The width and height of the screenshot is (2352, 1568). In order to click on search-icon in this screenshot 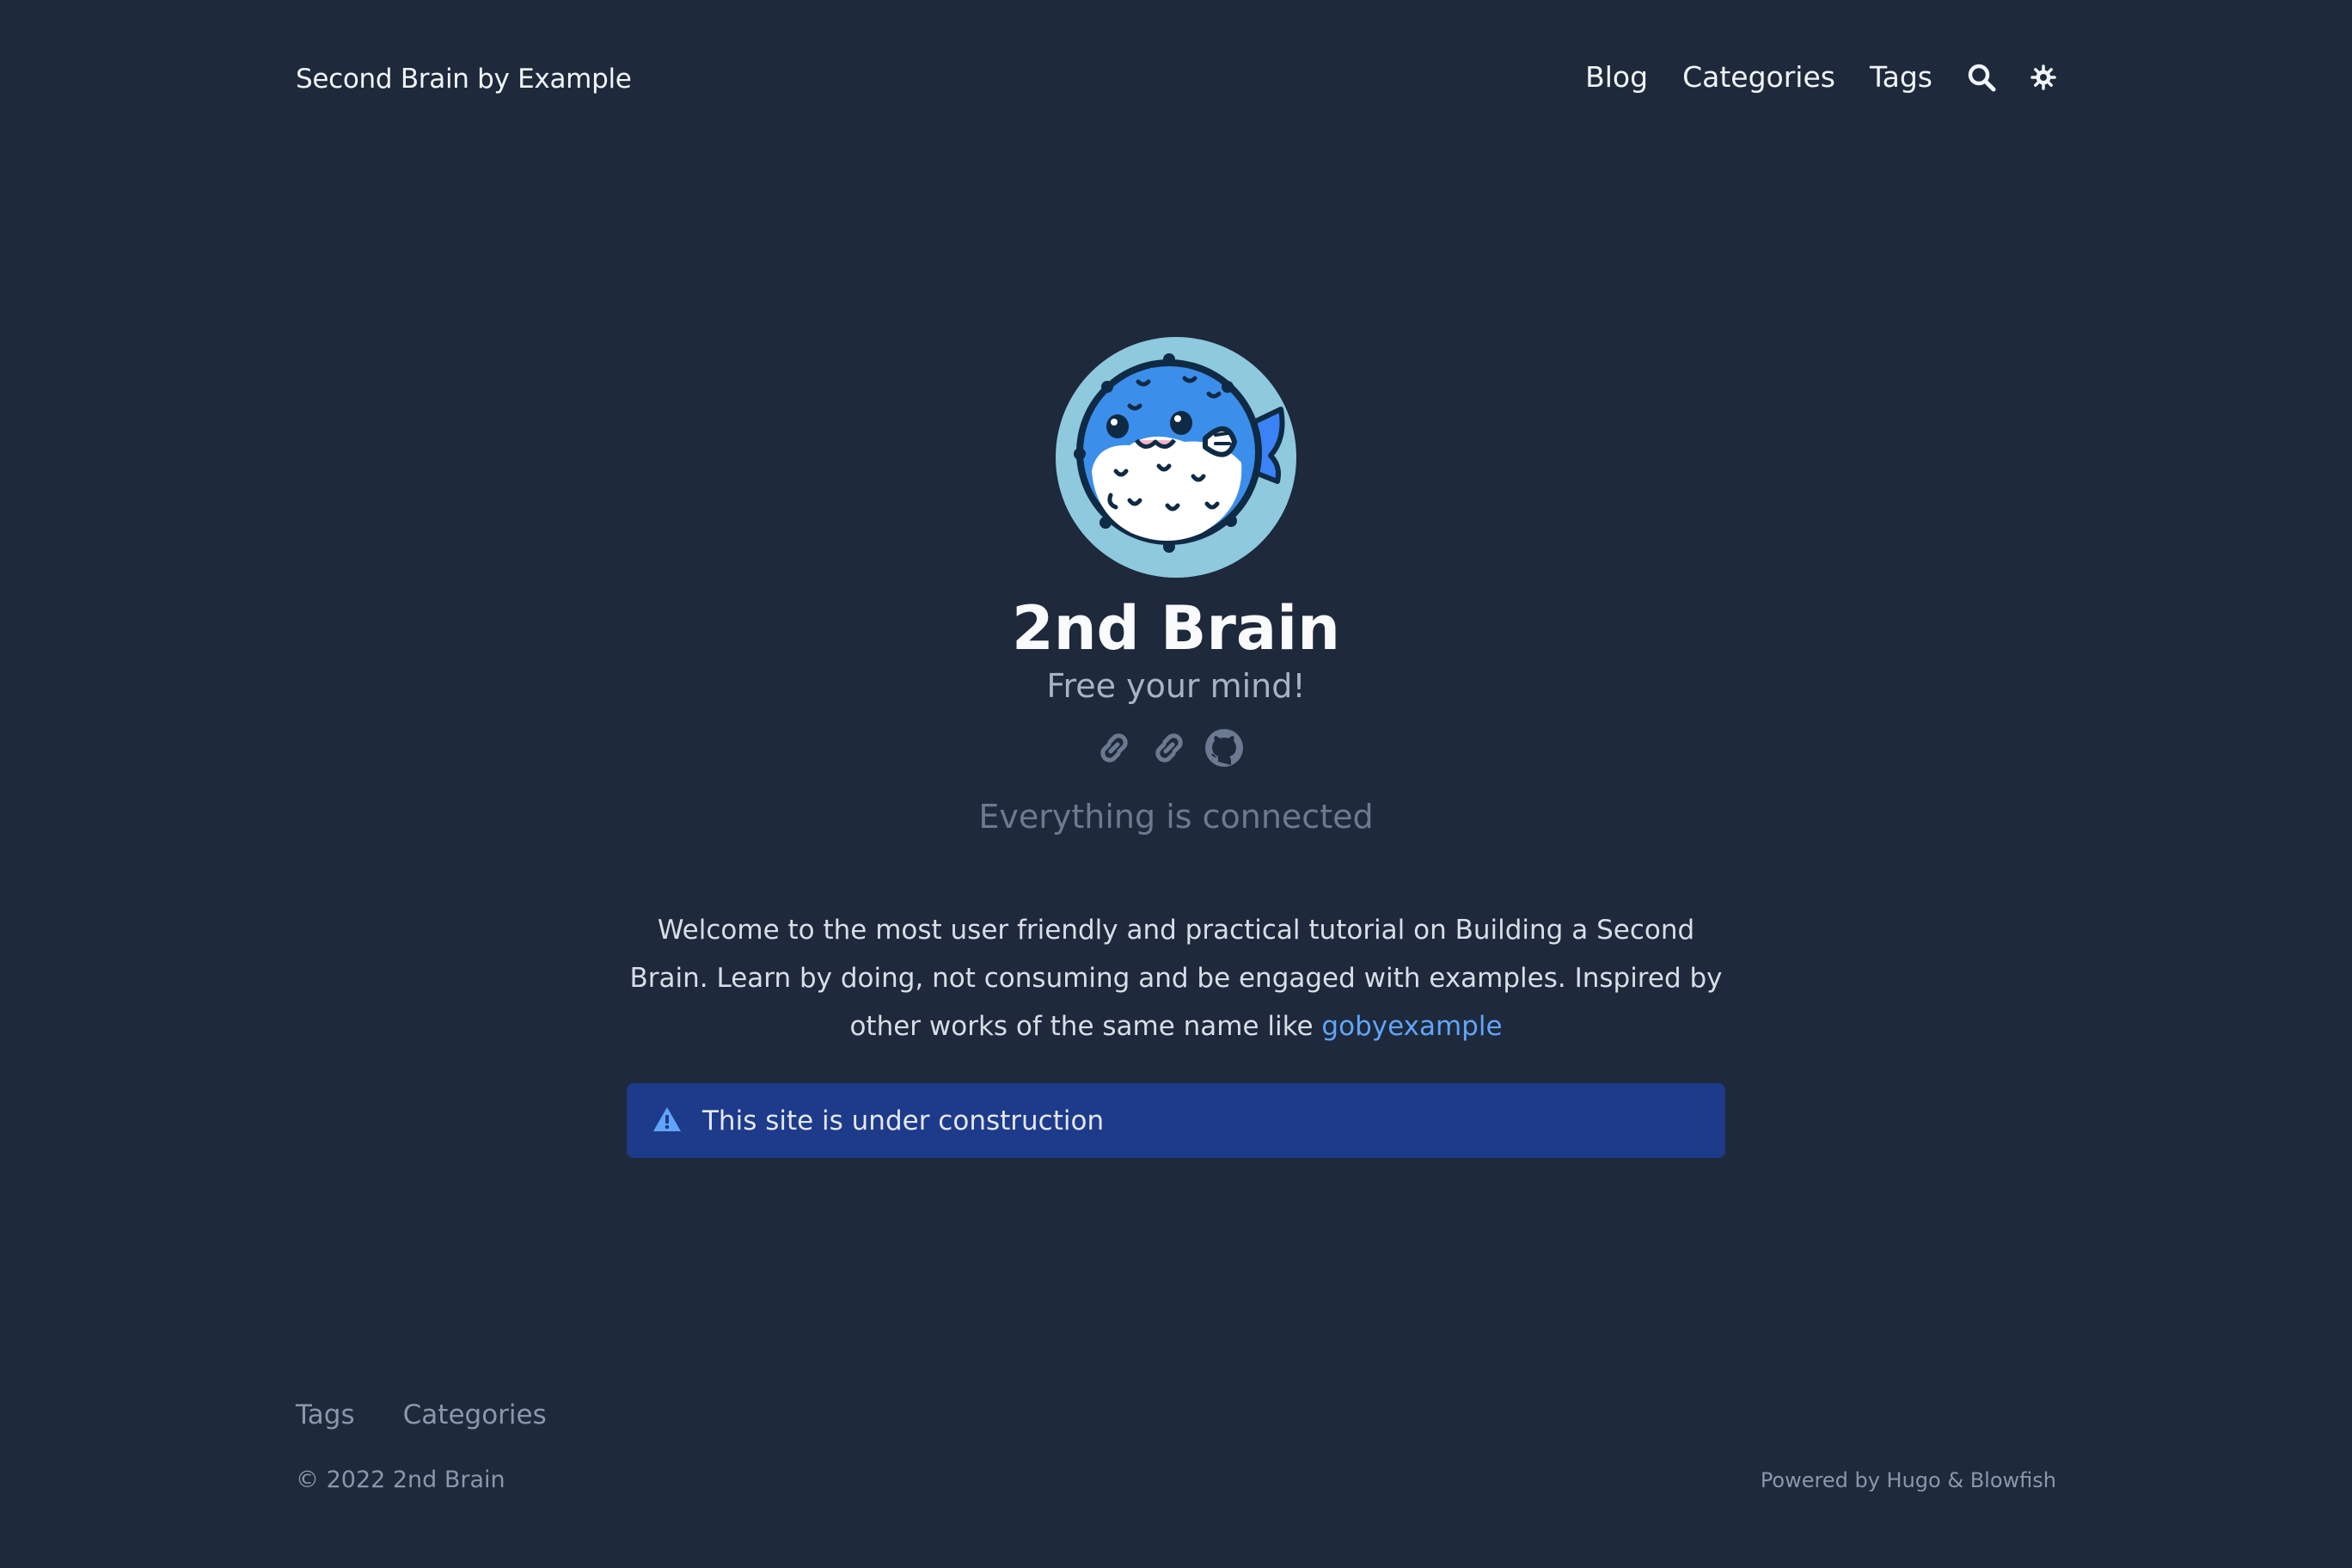, I will do `click(1982, 77)`.